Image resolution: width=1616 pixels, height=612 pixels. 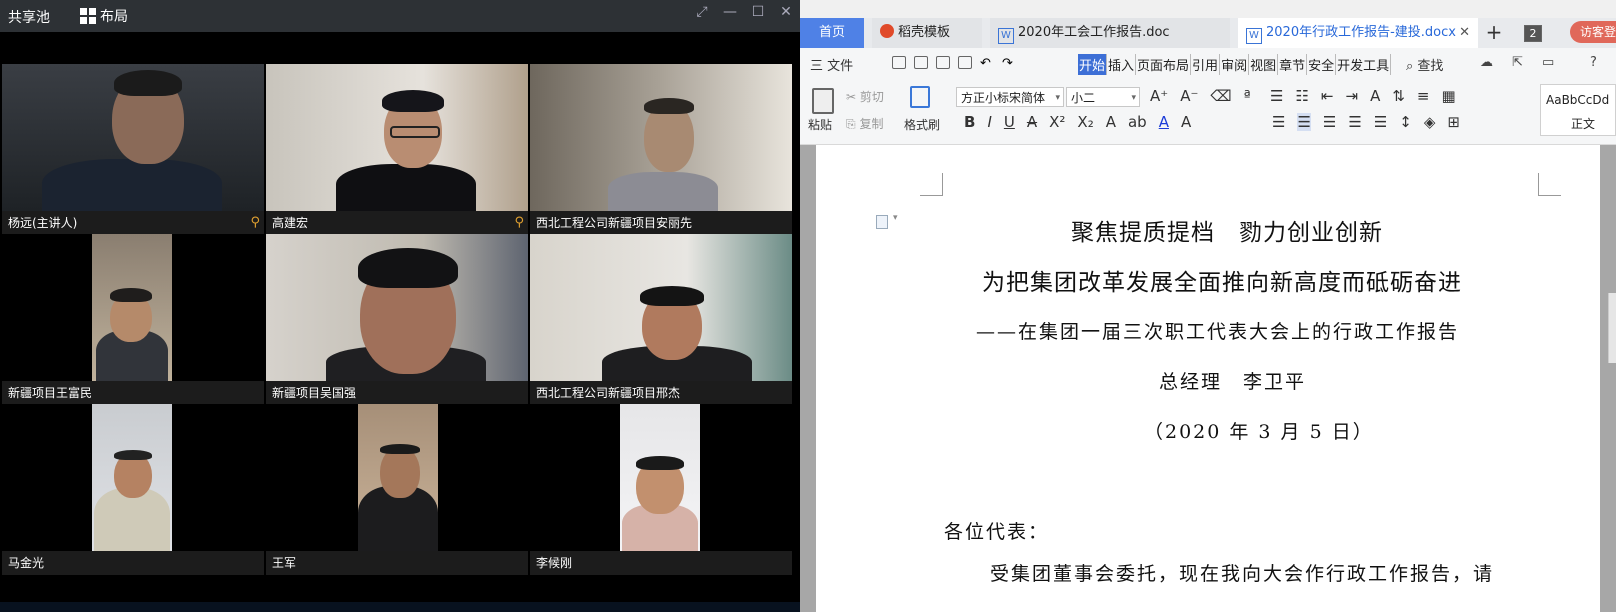 I want to click on paragraph-icon, so click(x=882, y=222).